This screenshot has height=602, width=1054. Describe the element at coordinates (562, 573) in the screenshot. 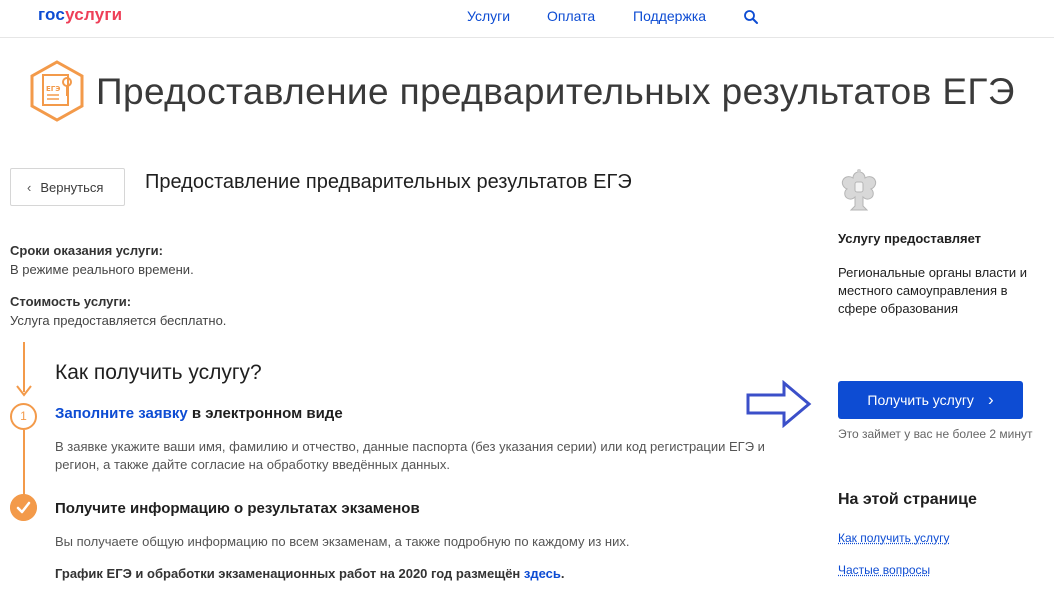

I see `schedule-end: .` at that location.